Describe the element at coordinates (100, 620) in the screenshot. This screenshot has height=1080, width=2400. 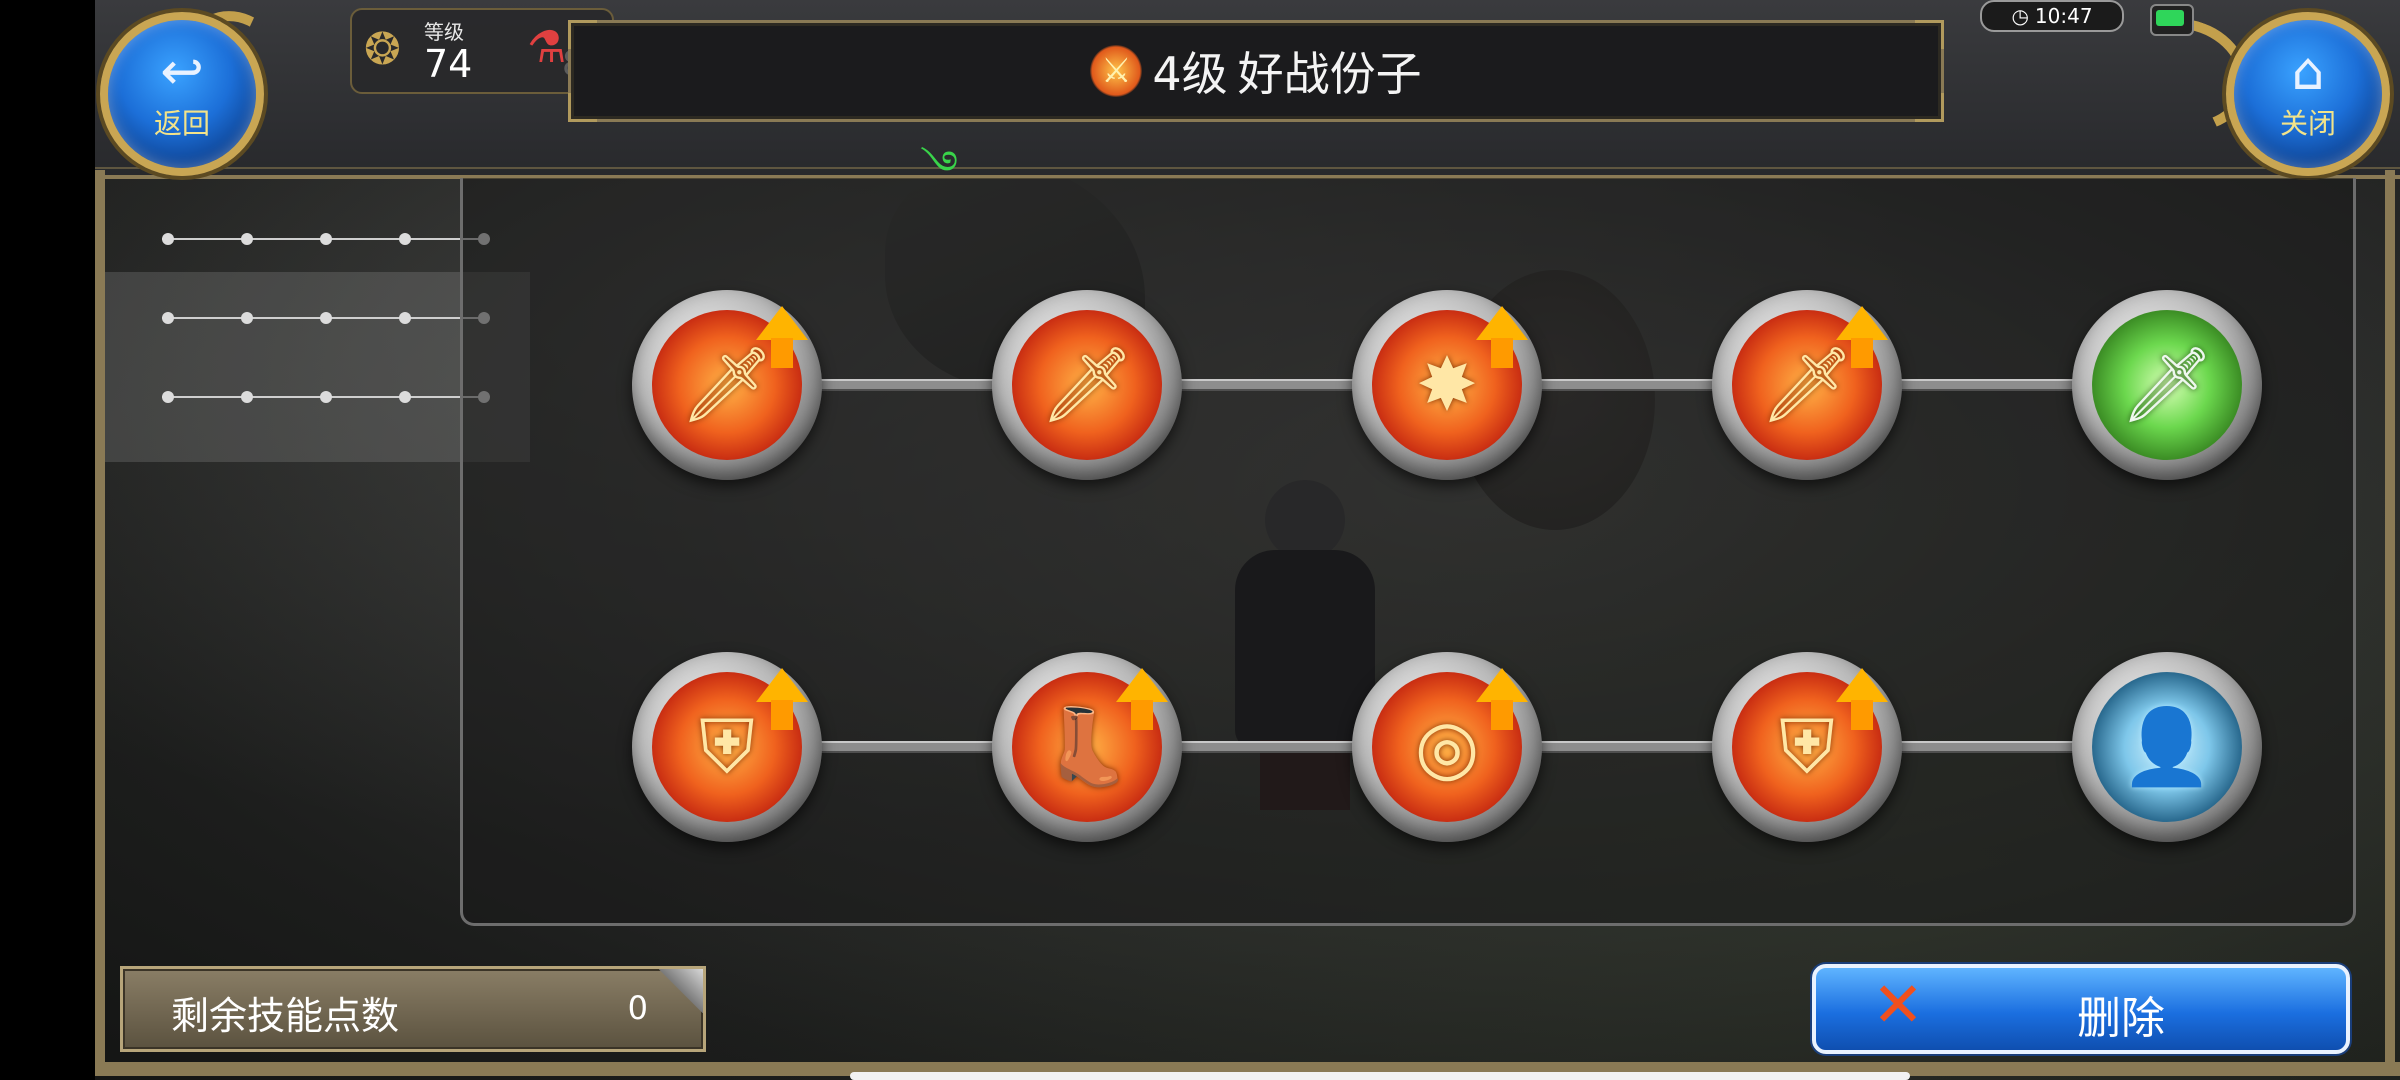
I see `frame-left` at that location.